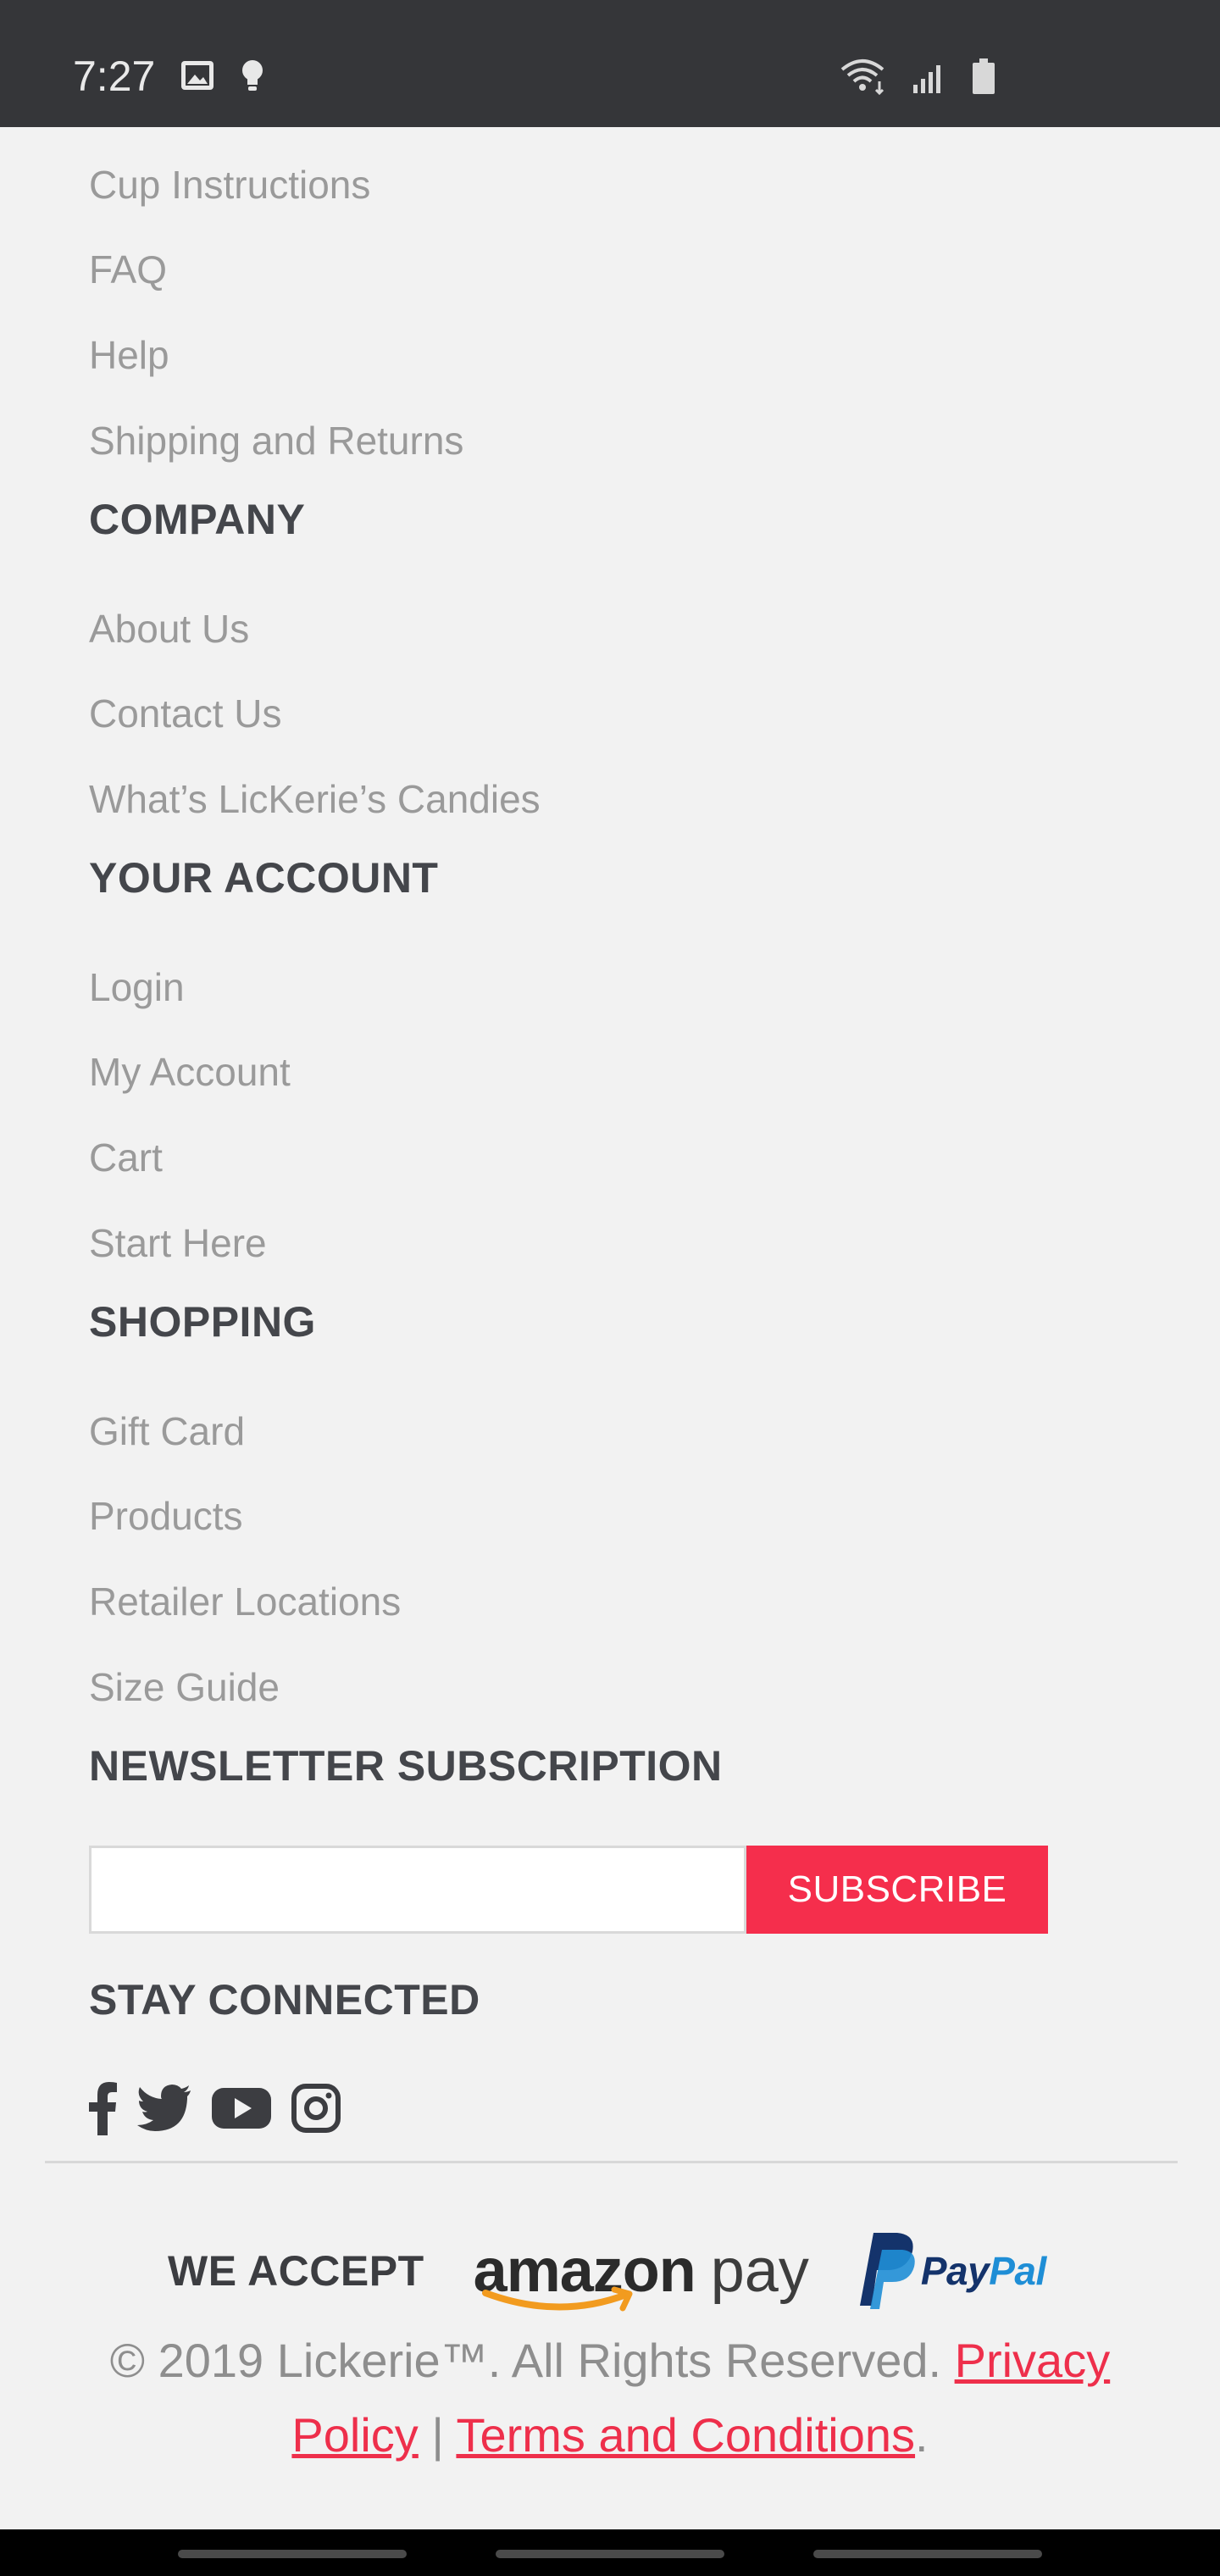  Describe the element at coordinates (641, 2271) in the screenshot. I see `amazon-pay-logo: amazon pay` at that location.